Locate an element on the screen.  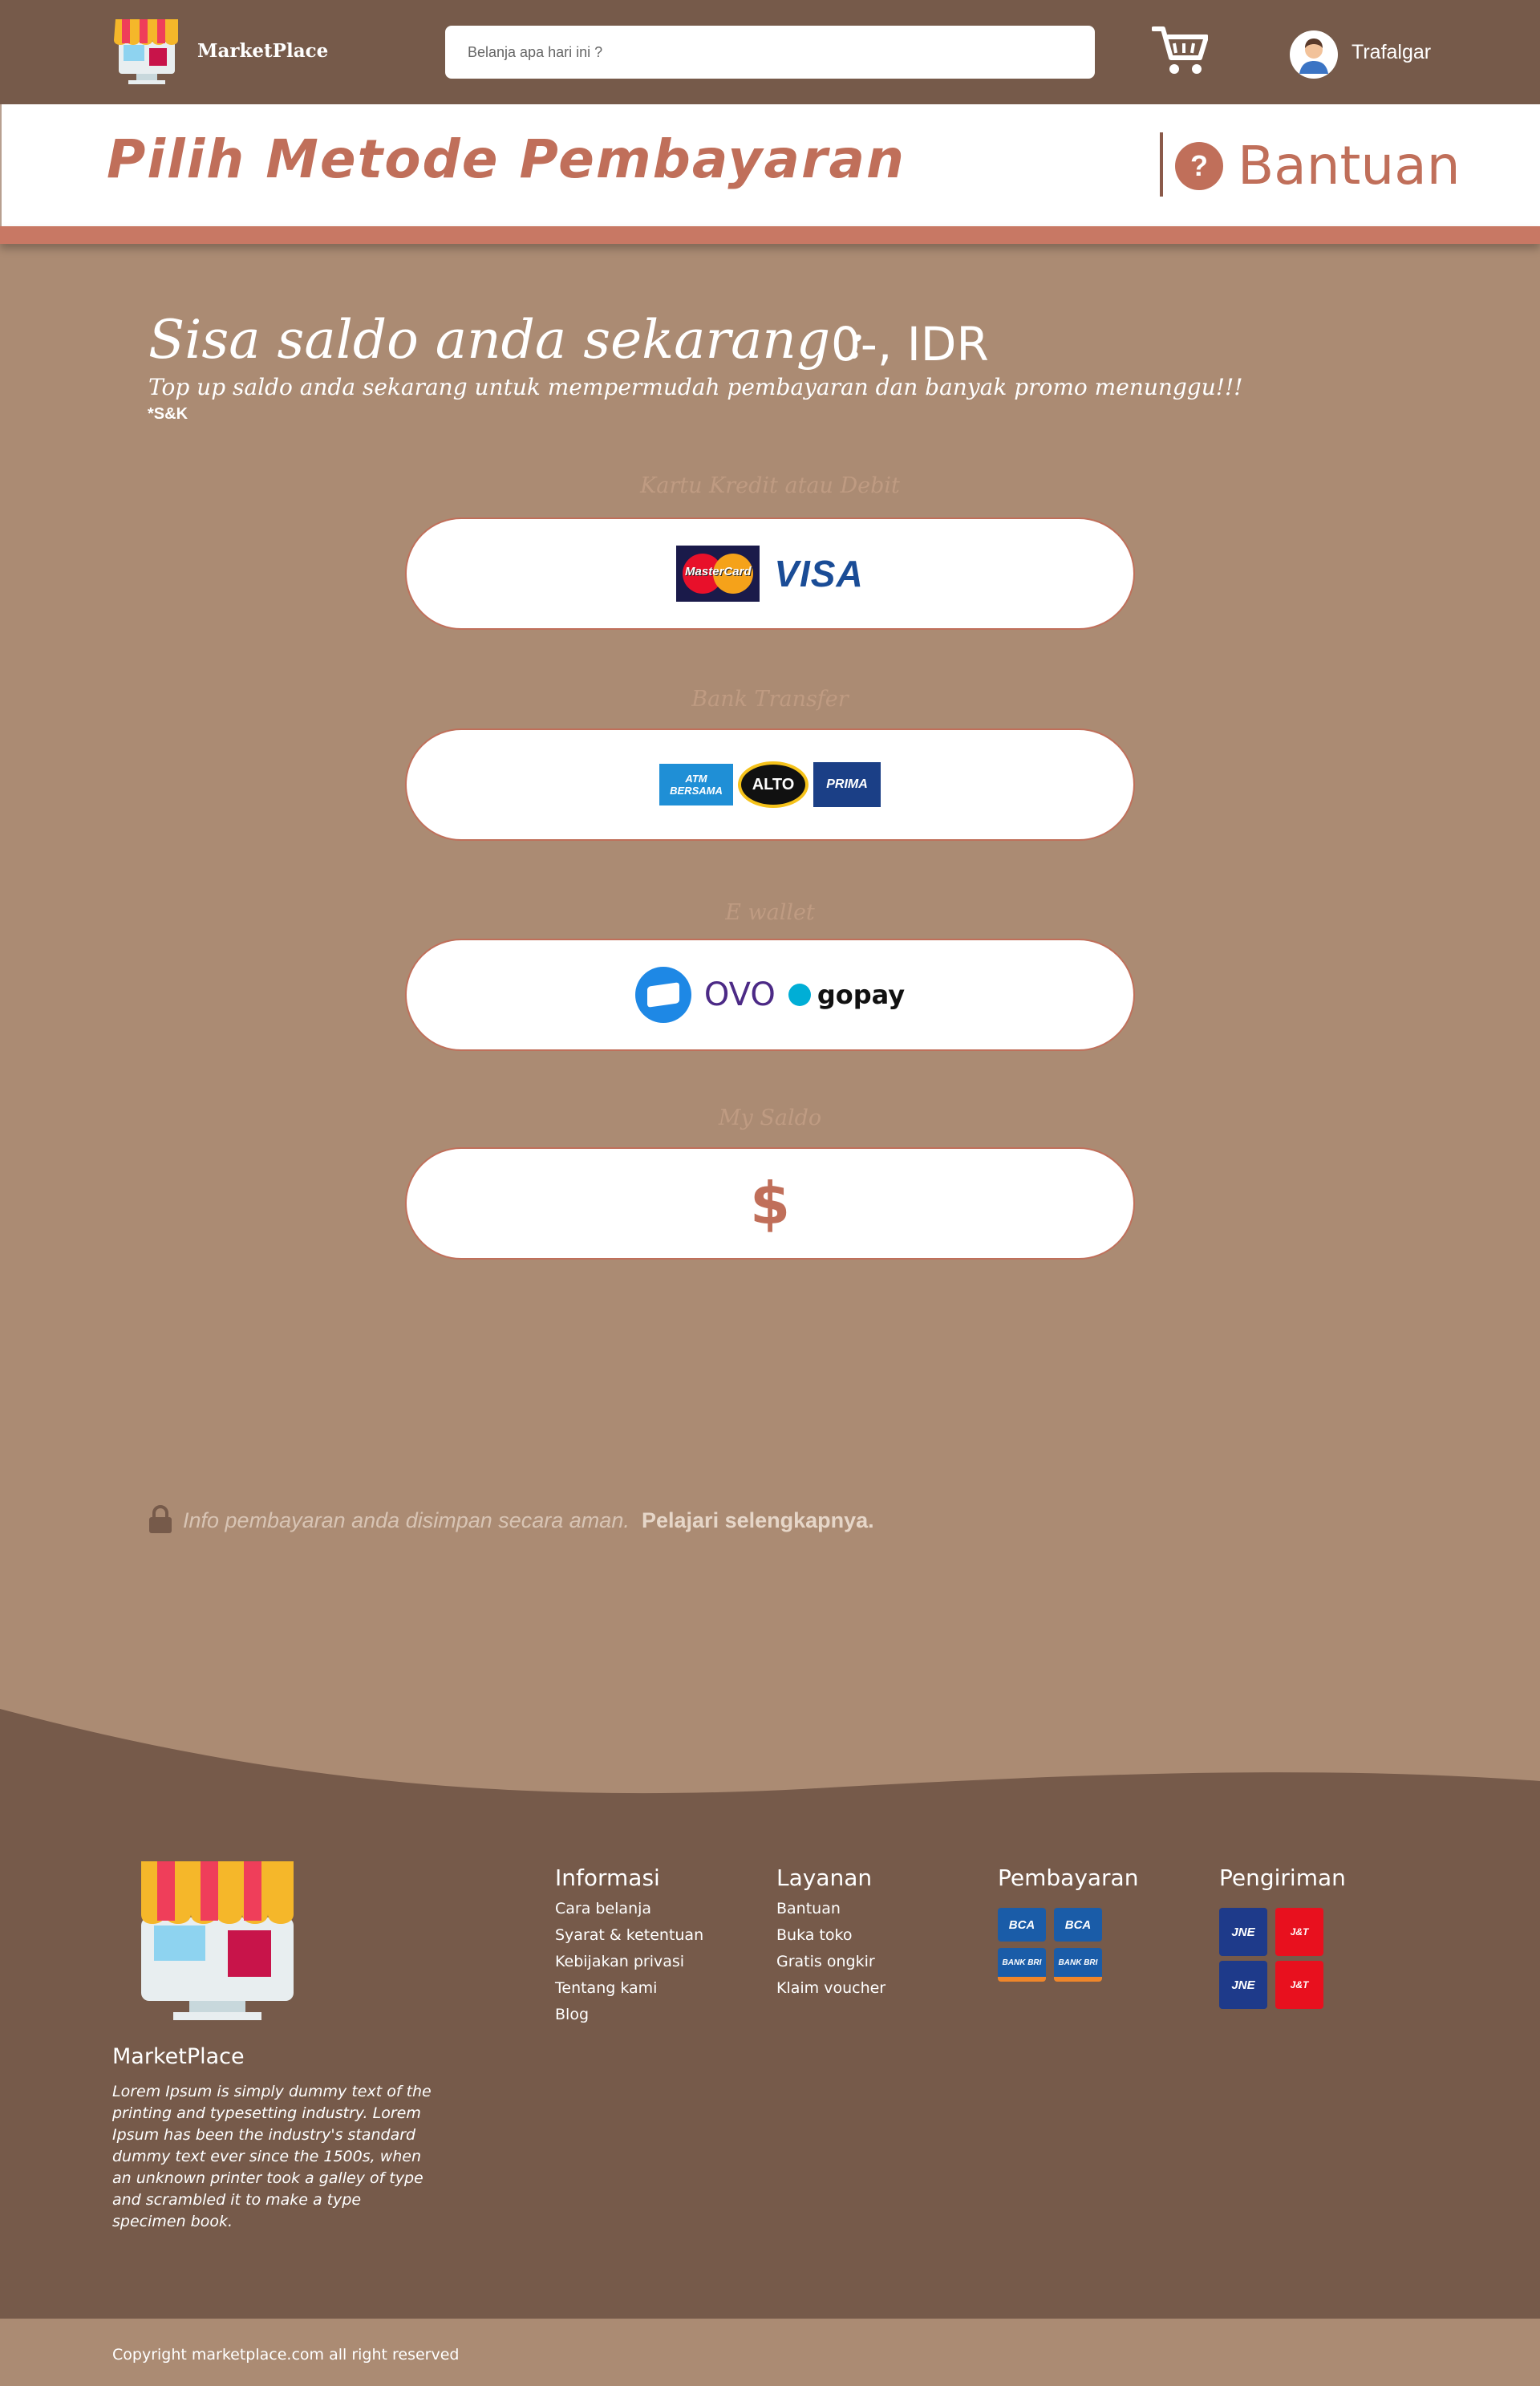
footer-col-title-informasi: Informasi is located at coordinates (607, 1878).